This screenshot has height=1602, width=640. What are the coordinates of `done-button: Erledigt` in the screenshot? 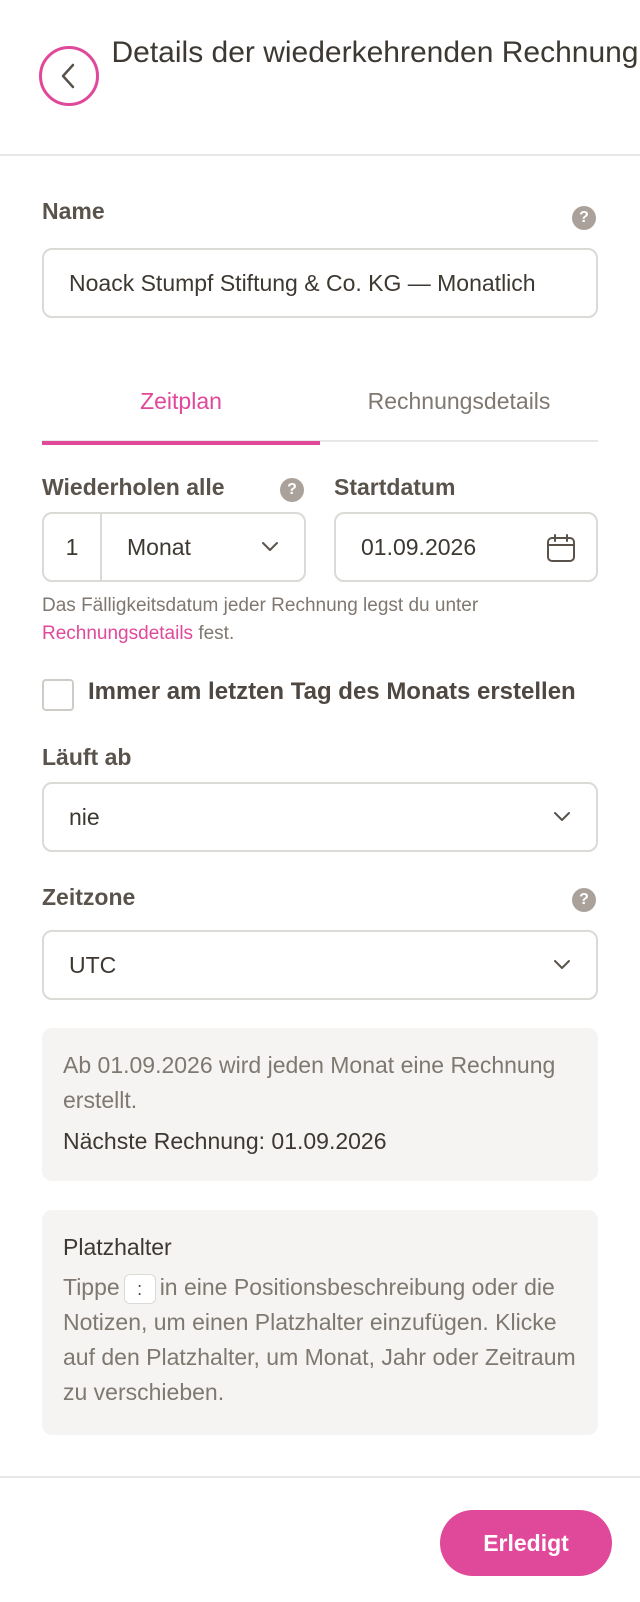 It's located at (526, 1543).